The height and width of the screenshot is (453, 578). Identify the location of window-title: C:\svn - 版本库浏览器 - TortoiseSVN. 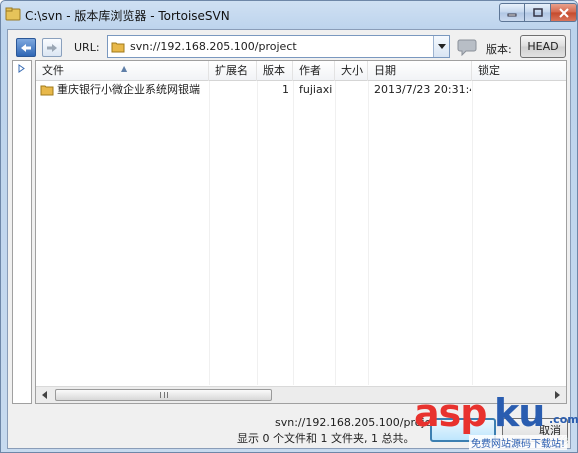
(127, 16).